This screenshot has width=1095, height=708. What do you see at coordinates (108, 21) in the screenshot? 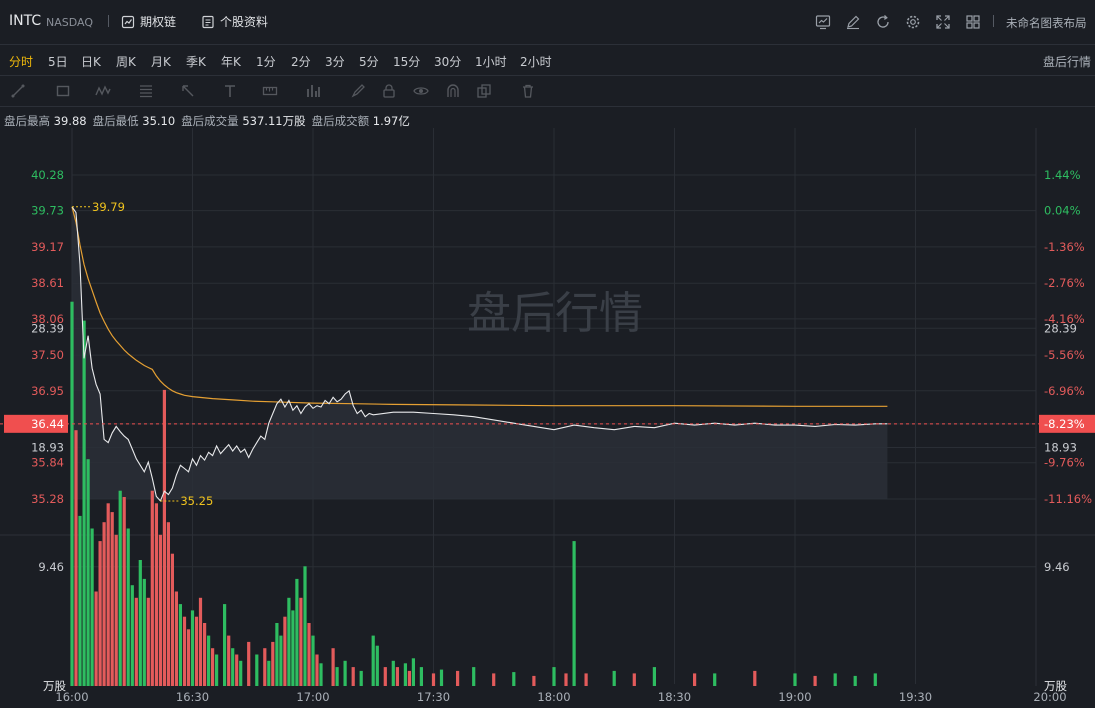
I see `divider` at bounding box center [108, 21].